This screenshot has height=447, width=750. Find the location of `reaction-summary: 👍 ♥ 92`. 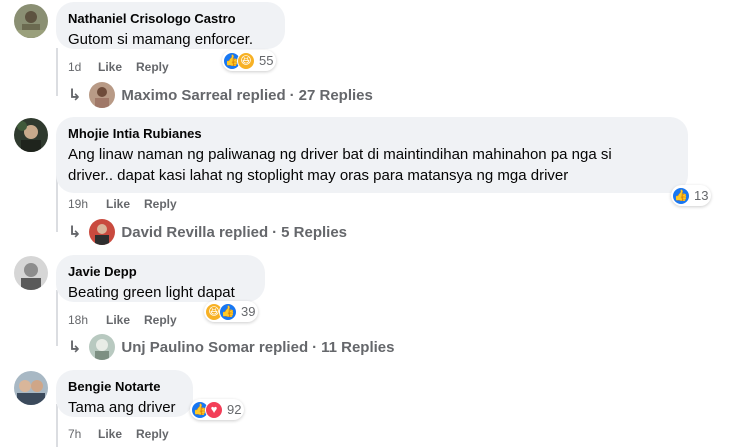

reaction-summary: 👍 ♥ 92 is located at coordinates (217, 409).